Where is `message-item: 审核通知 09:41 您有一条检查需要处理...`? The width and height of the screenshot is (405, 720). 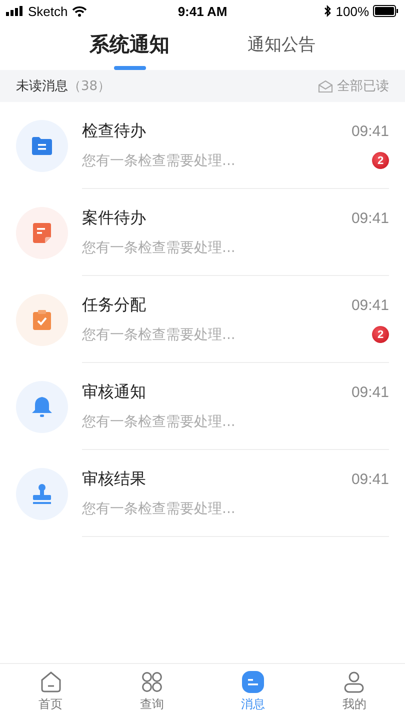
message-item: 审核通知 09:41 您有一条检查需要处理... is located at coordinates (202, 406).